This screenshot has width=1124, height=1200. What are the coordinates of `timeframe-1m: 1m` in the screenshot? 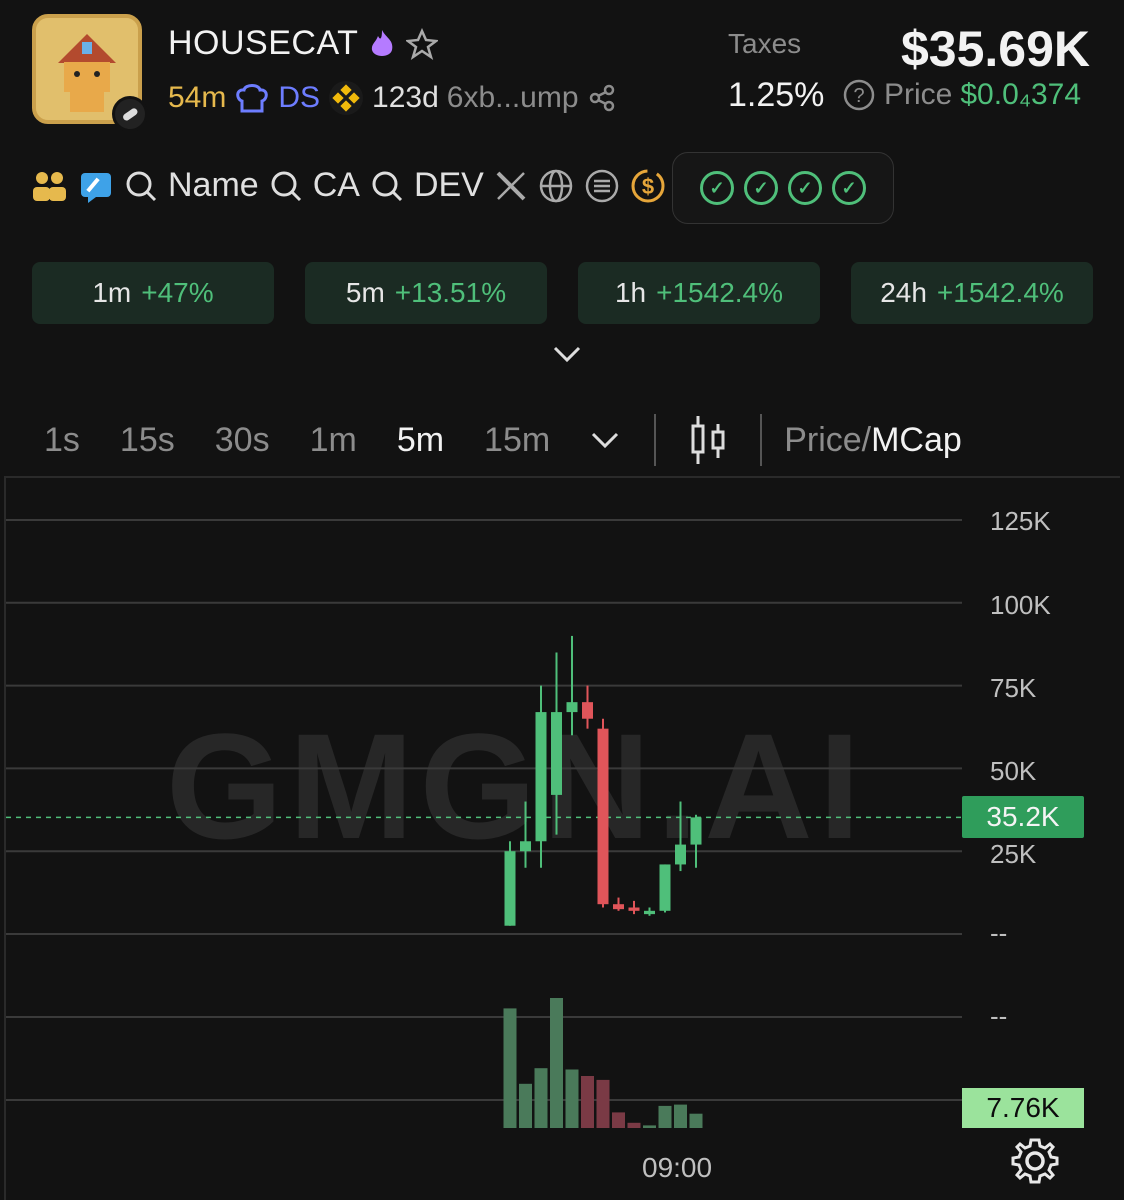 It's located at (333, 440).